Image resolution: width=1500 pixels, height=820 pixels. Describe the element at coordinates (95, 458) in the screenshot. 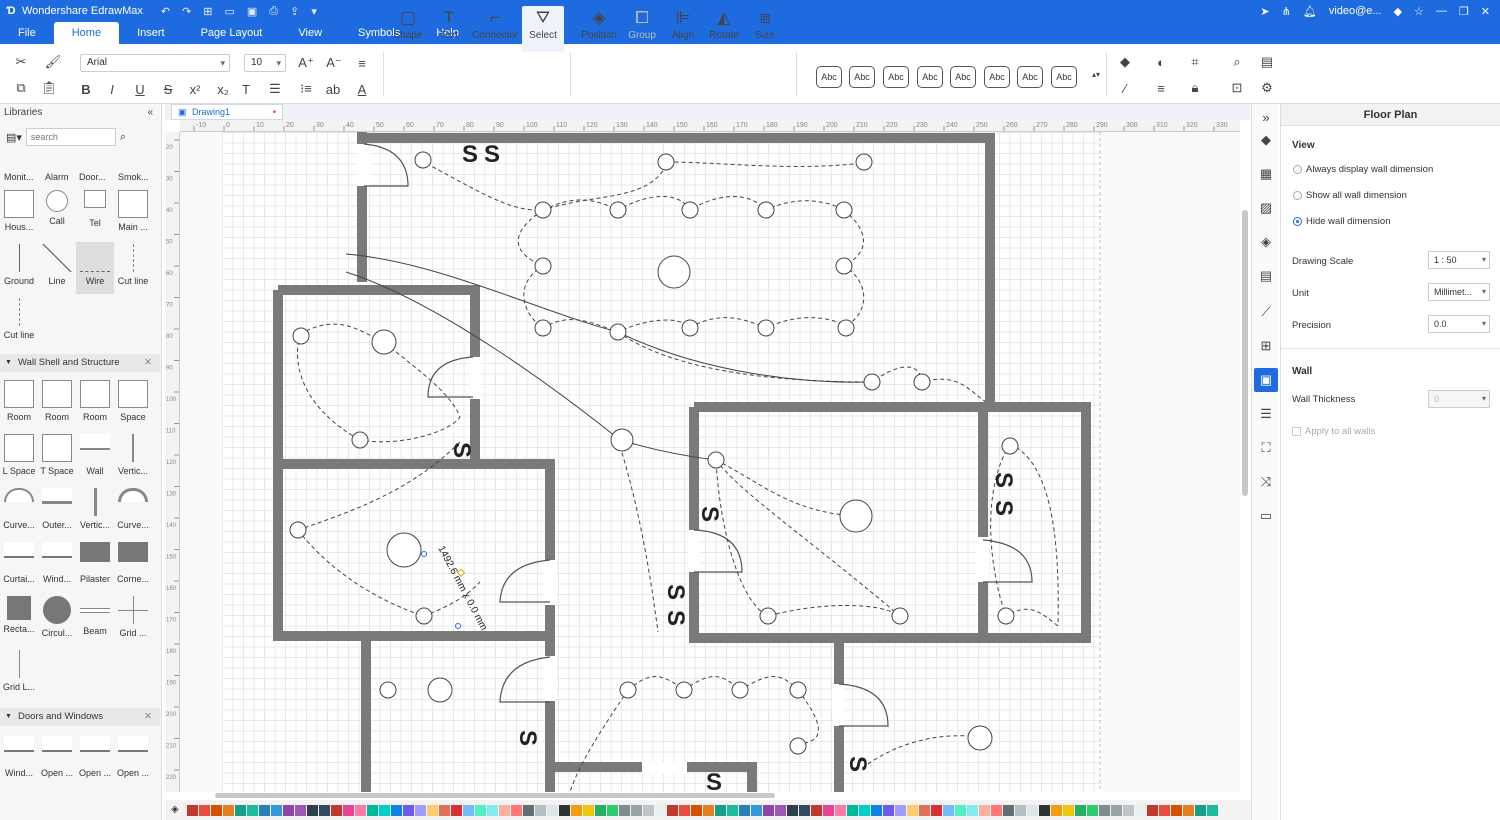

I see `shape-wall: Wall` at that location.